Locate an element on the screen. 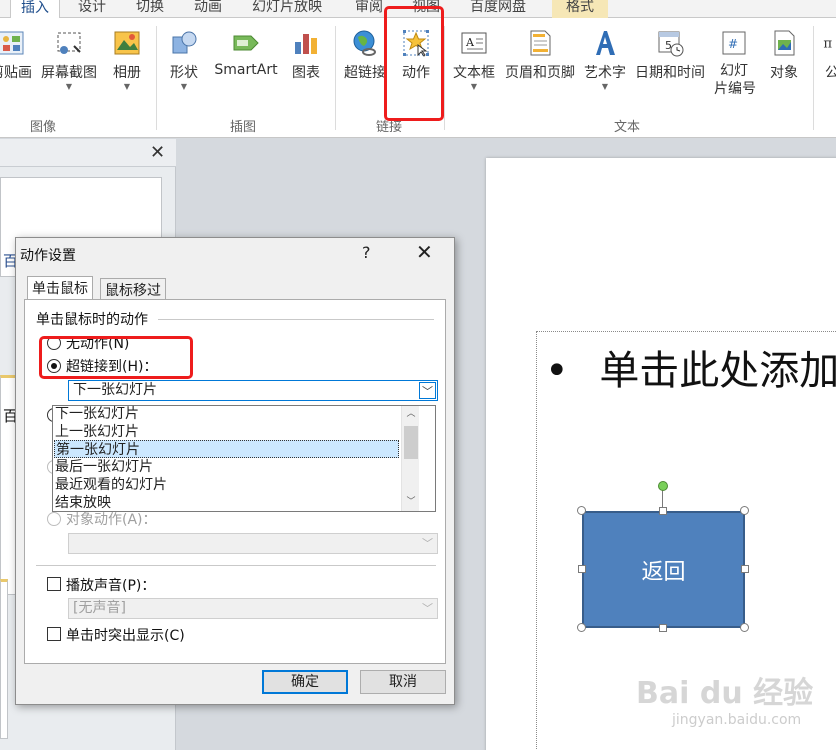 Image resolution: width=836 pixels, height=750 pixels. object-label: 对象 is located at coordinates (784, 73).